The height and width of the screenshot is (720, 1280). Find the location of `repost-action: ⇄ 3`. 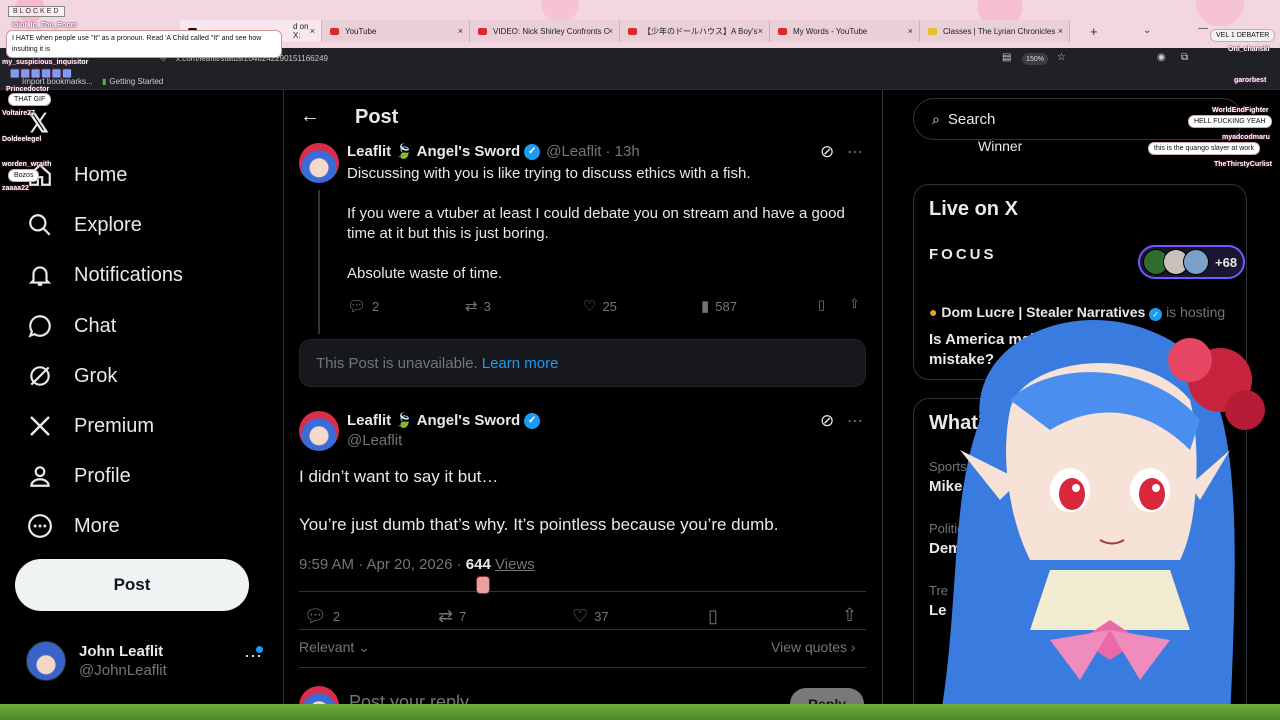

repost-action: ⇄ 3 is located at coordinates (478, 306).